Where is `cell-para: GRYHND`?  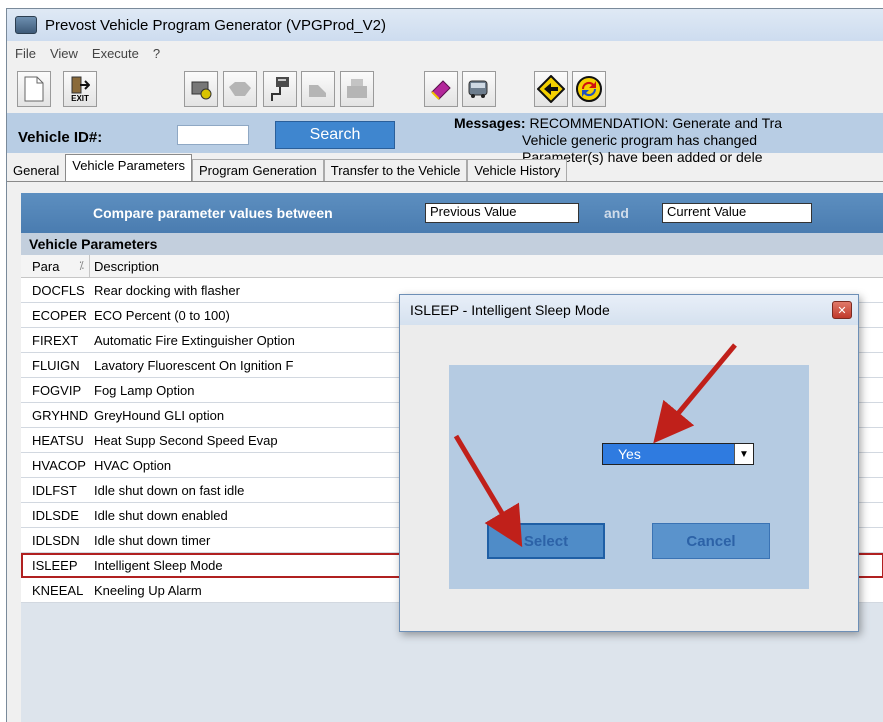 cell-para: GRYHND is located at coordinates (60, 415).